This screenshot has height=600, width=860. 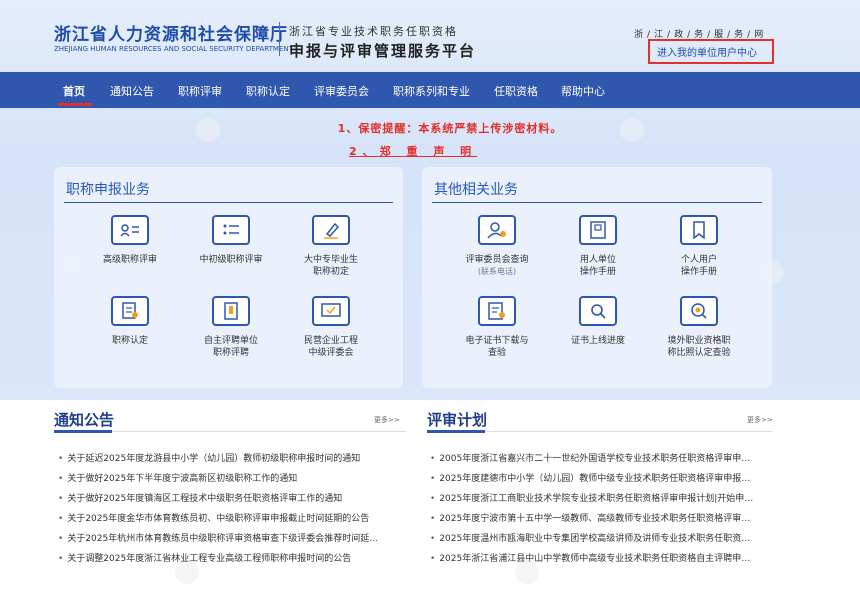 I want to click on document-check-icon, so click(x=130, y=311).